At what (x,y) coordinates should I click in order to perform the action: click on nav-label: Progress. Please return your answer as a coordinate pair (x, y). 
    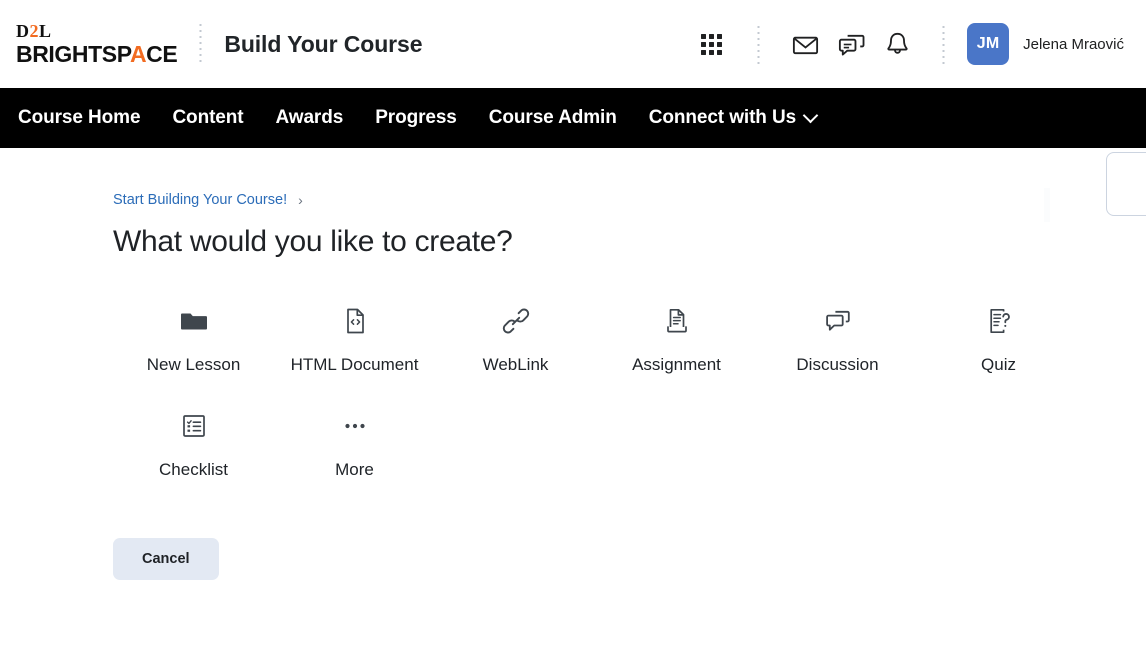
    Looking at the image, I should click on (416, 117).